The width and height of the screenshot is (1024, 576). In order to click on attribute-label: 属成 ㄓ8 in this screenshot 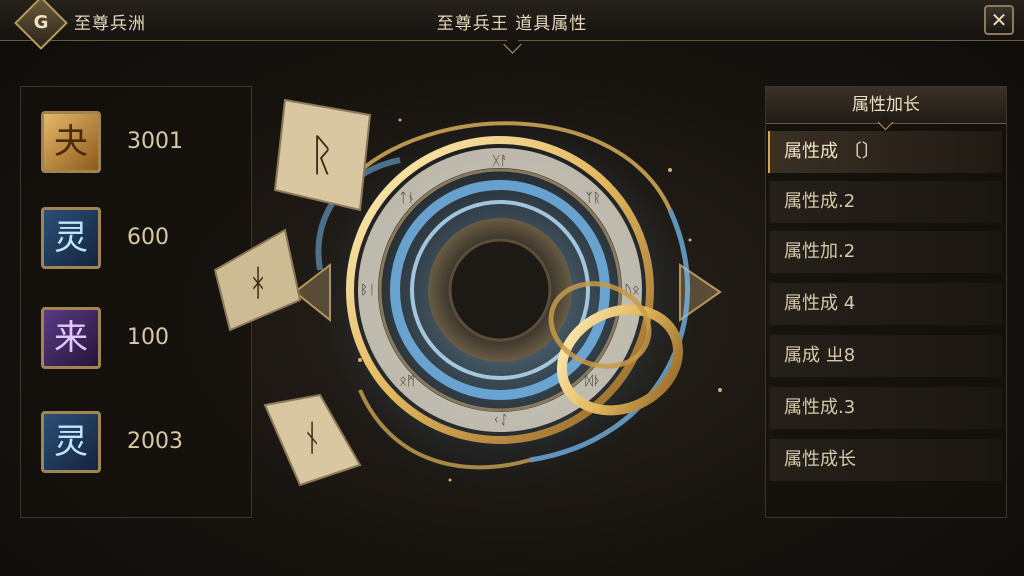, I will do `click(820, 355)`.